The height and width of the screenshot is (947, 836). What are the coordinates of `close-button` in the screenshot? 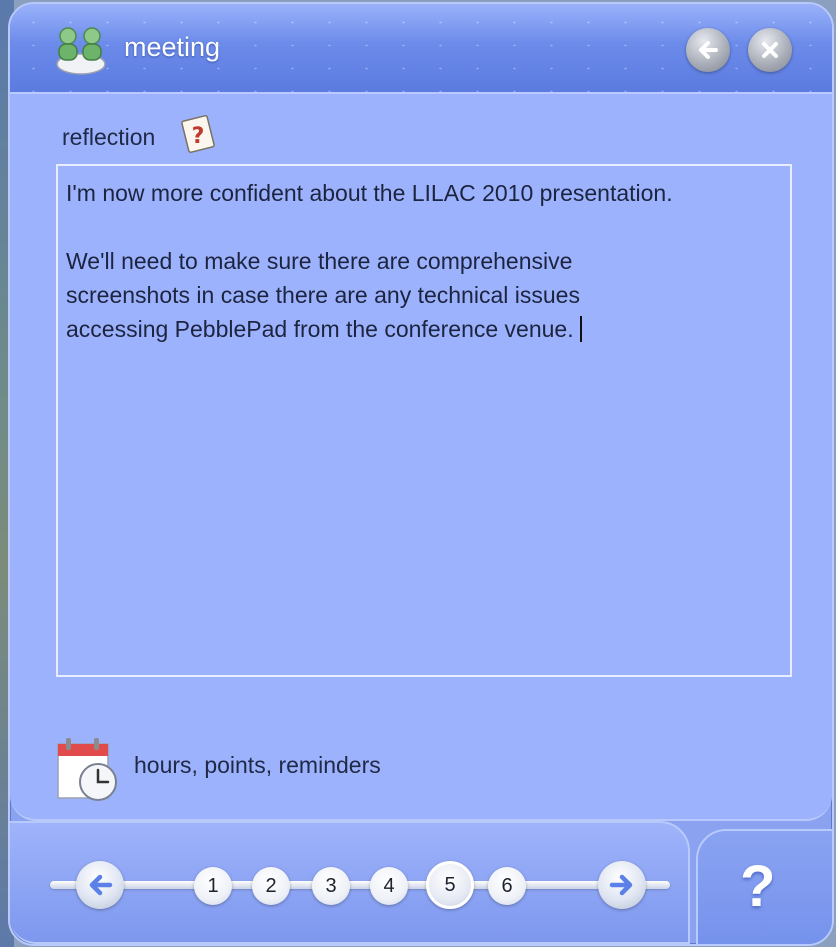 It's located at (770, 50).